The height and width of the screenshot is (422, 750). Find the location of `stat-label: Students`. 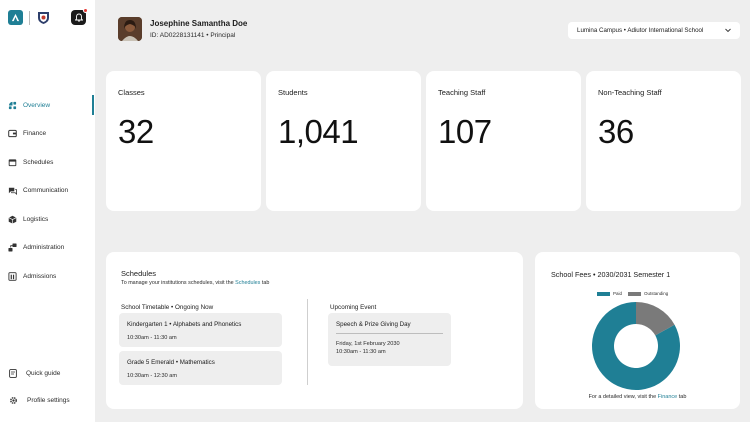

stat-label: Students is located at coordinates (293, 92).